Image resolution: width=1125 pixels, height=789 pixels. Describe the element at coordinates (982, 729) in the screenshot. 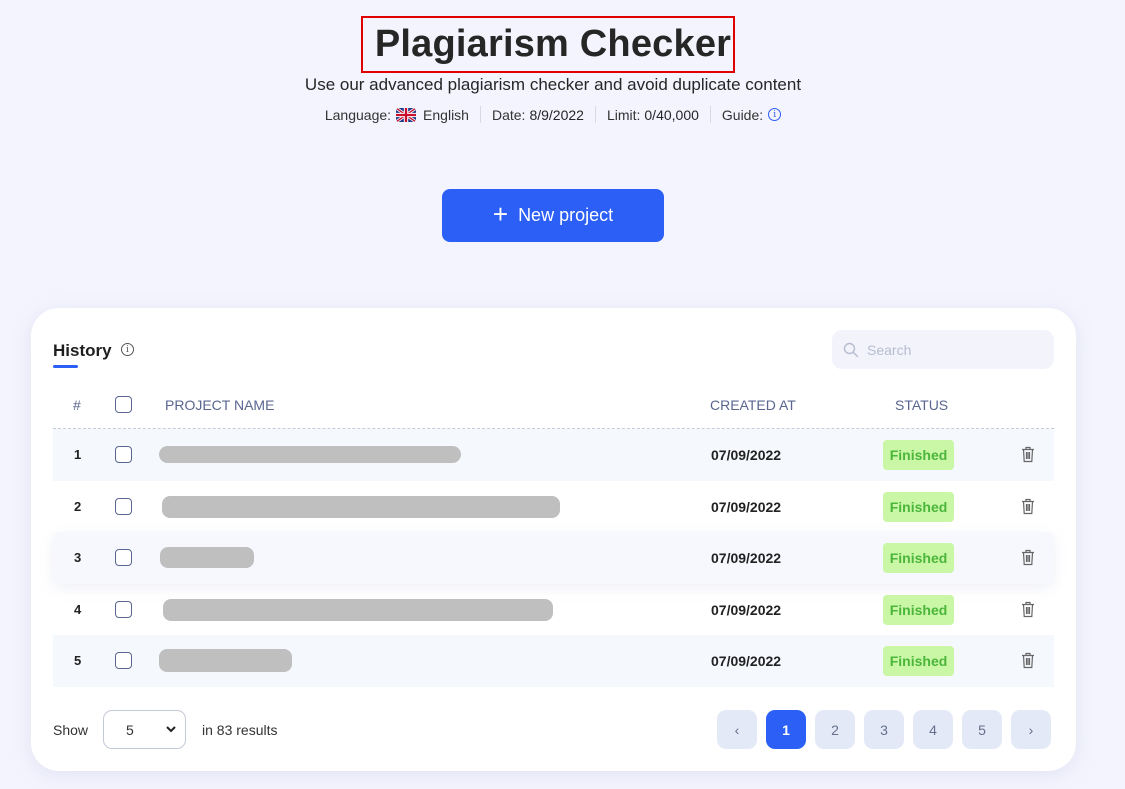

I see `page-button-5: 5` at that location.